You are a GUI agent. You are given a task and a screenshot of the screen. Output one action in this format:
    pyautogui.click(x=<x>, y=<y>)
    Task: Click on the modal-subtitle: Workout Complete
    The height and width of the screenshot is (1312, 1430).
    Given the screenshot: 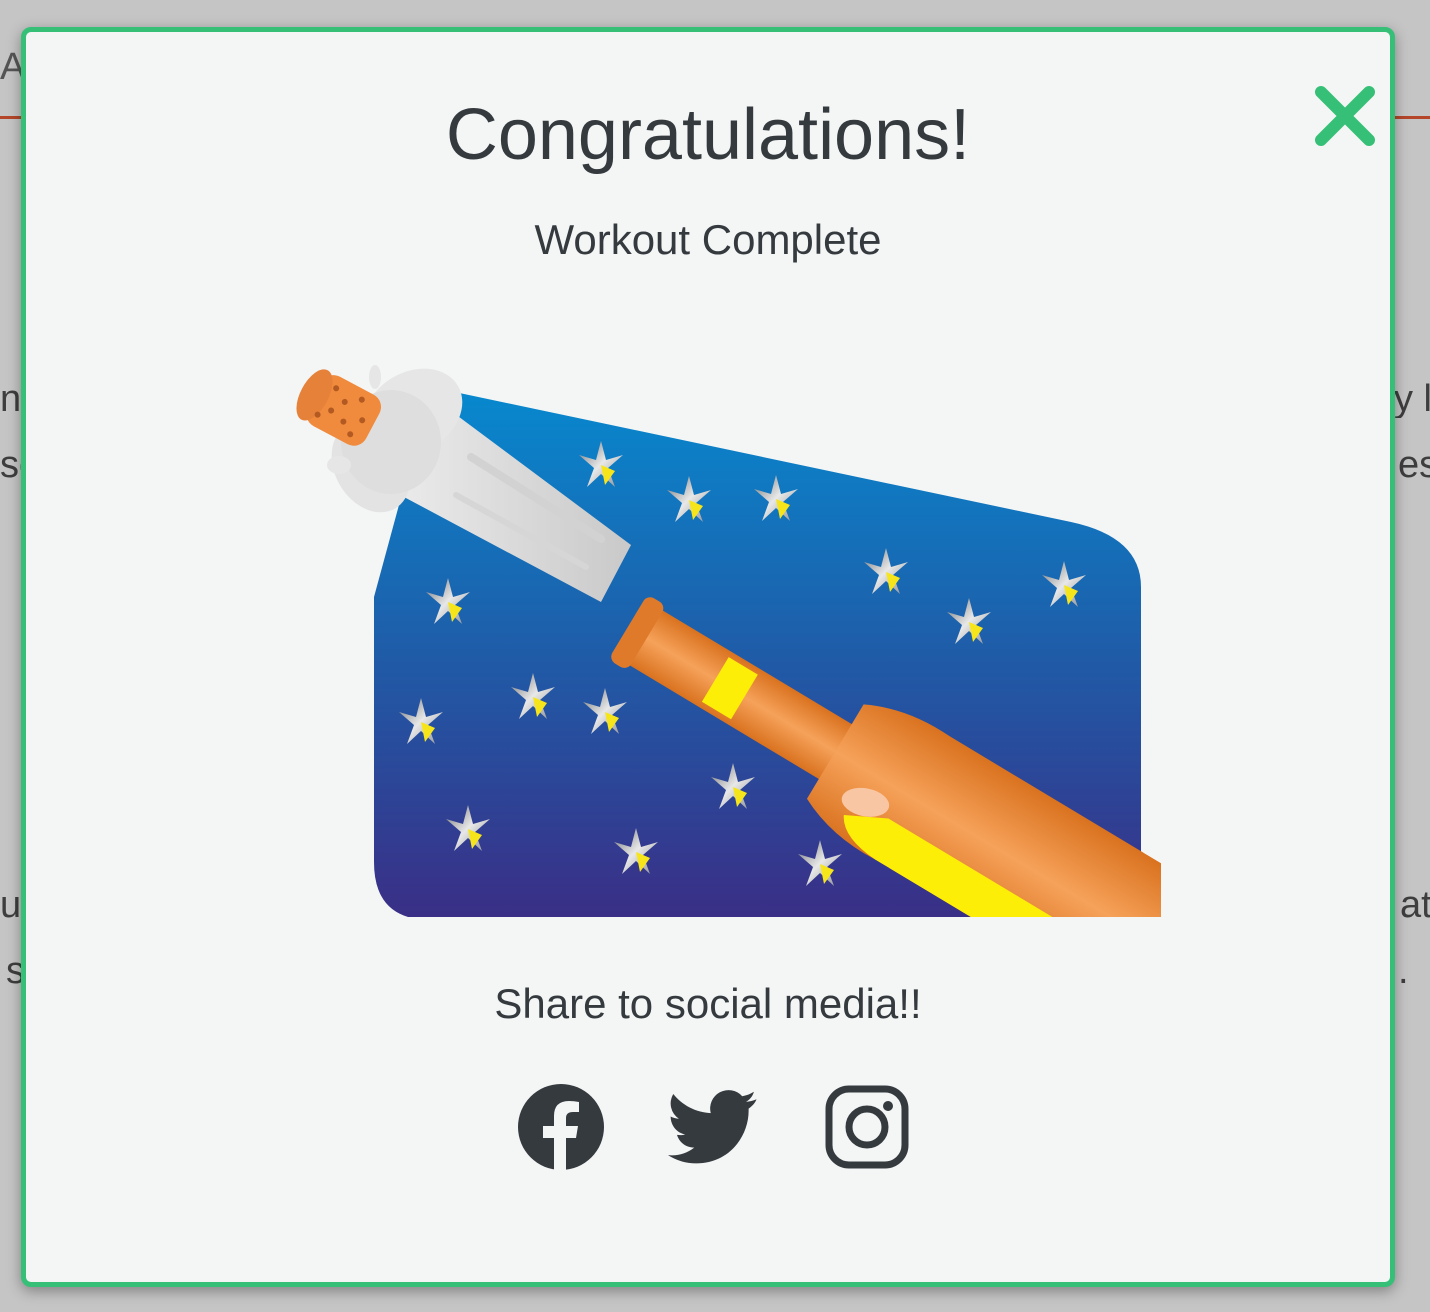 What is the action you would take?
    pyautogui.click(x=708, y=239)
    